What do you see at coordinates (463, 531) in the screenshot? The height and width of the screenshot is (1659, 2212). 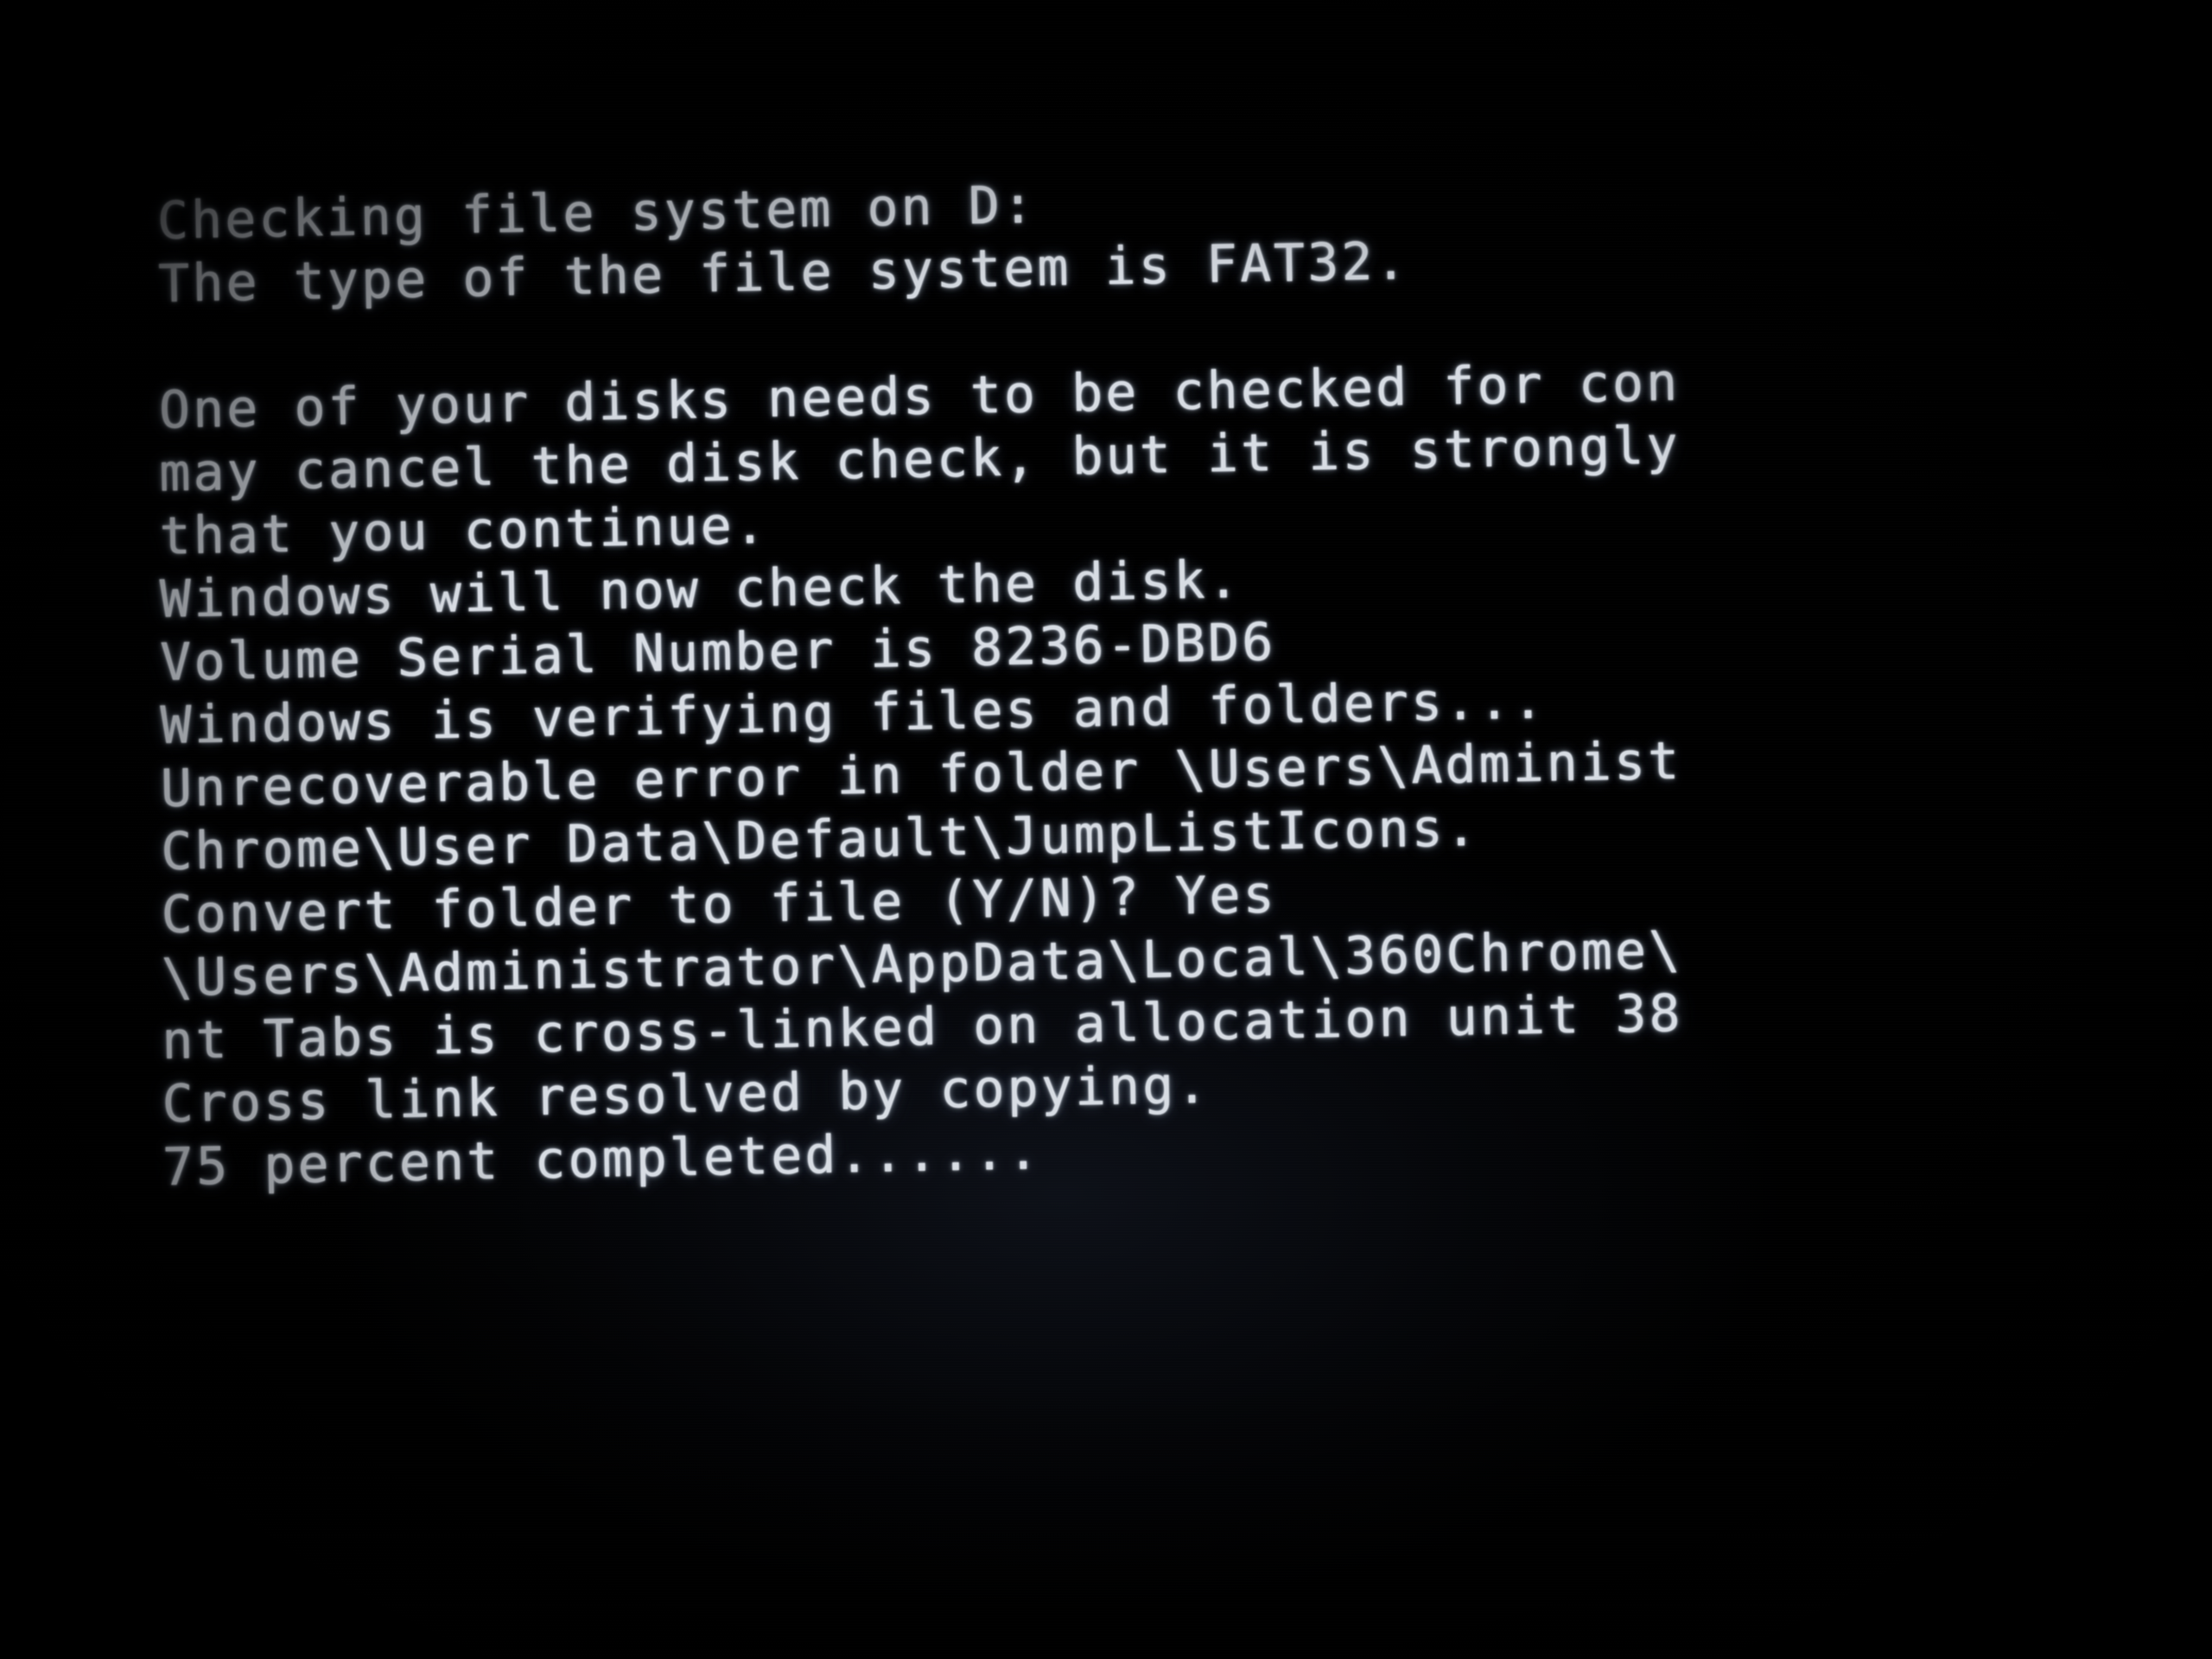 I see `console-line-that-you-continue: that you continue.` at bounding box center [463, 531].